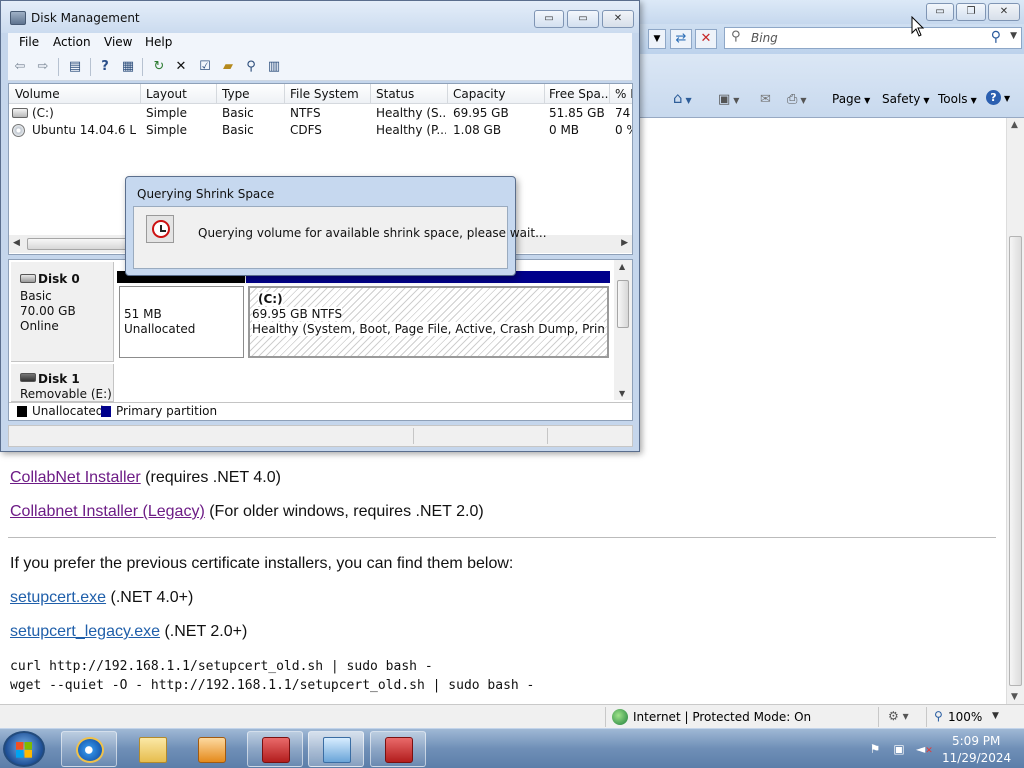 Image resolution: width=1024 pixels, height=768 pixels. What do you see at coordinates (274, 67) in the screenshot?
I see `view-icon: ▥` at bounding box center [274, 67].